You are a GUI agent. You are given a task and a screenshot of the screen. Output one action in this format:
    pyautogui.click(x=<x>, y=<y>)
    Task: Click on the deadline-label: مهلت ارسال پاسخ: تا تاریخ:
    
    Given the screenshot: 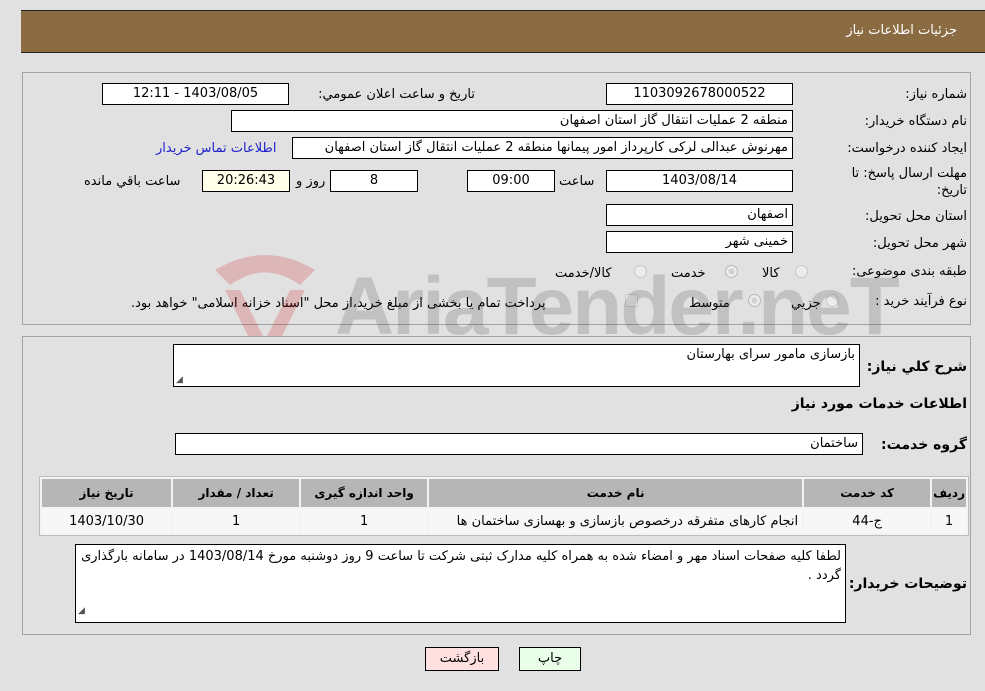 What is the action you would take?
    pyautogui.click(x=909, y=182)
    